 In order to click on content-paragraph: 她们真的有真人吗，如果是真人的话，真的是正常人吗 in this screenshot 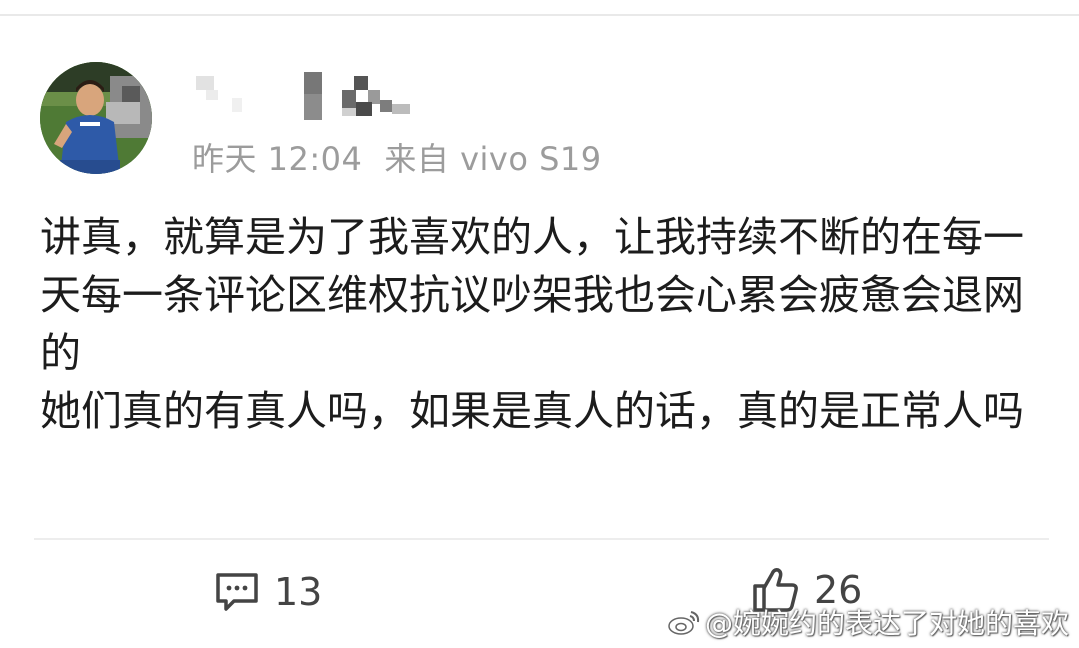, I will do `click(532, 411)`.